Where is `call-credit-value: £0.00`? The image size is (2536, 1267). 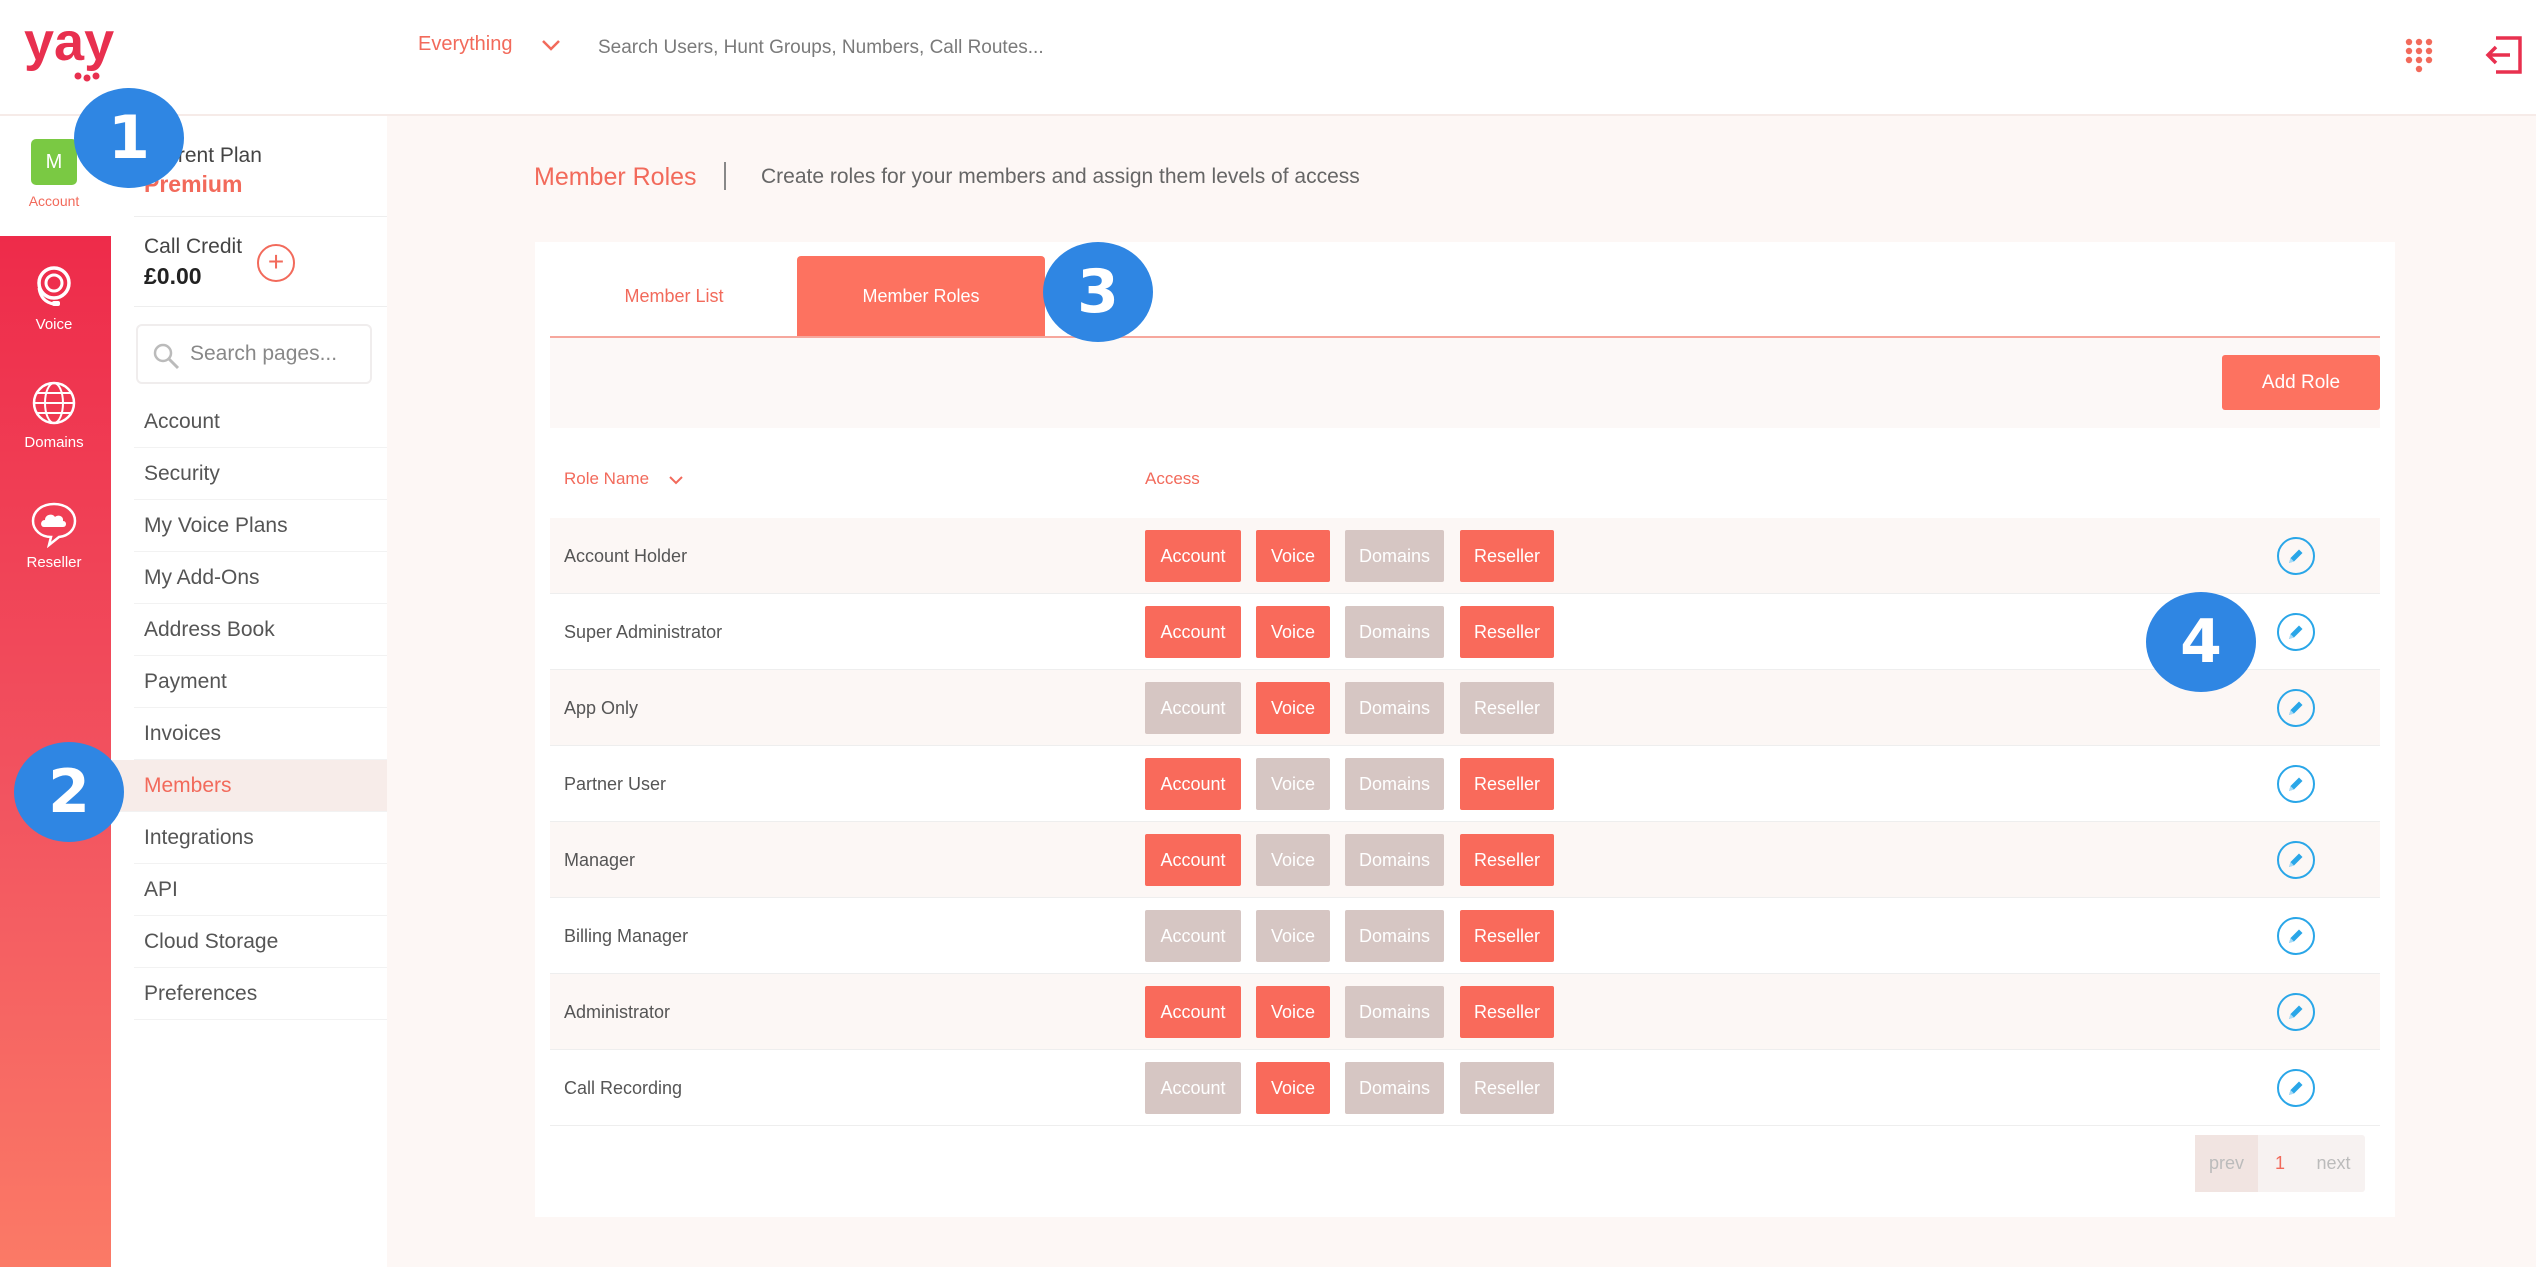 call-credit-value: £0.00 is located at coordinates (173, 276).